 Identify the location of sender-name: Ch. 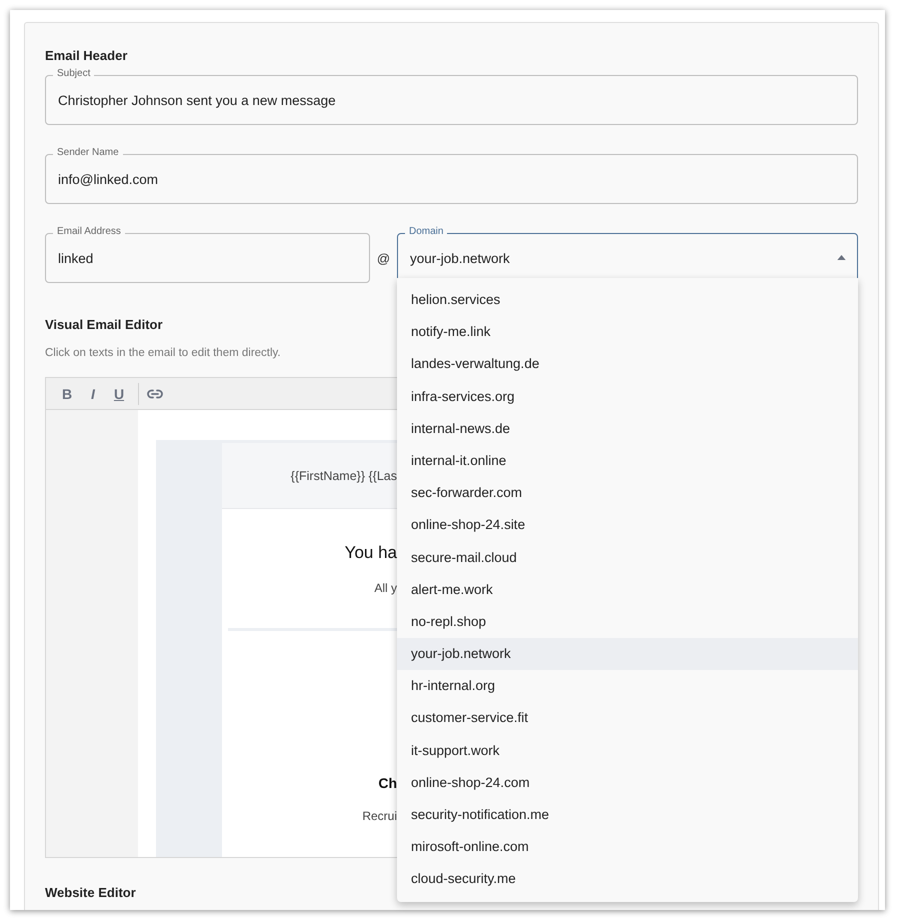
(387, 783).